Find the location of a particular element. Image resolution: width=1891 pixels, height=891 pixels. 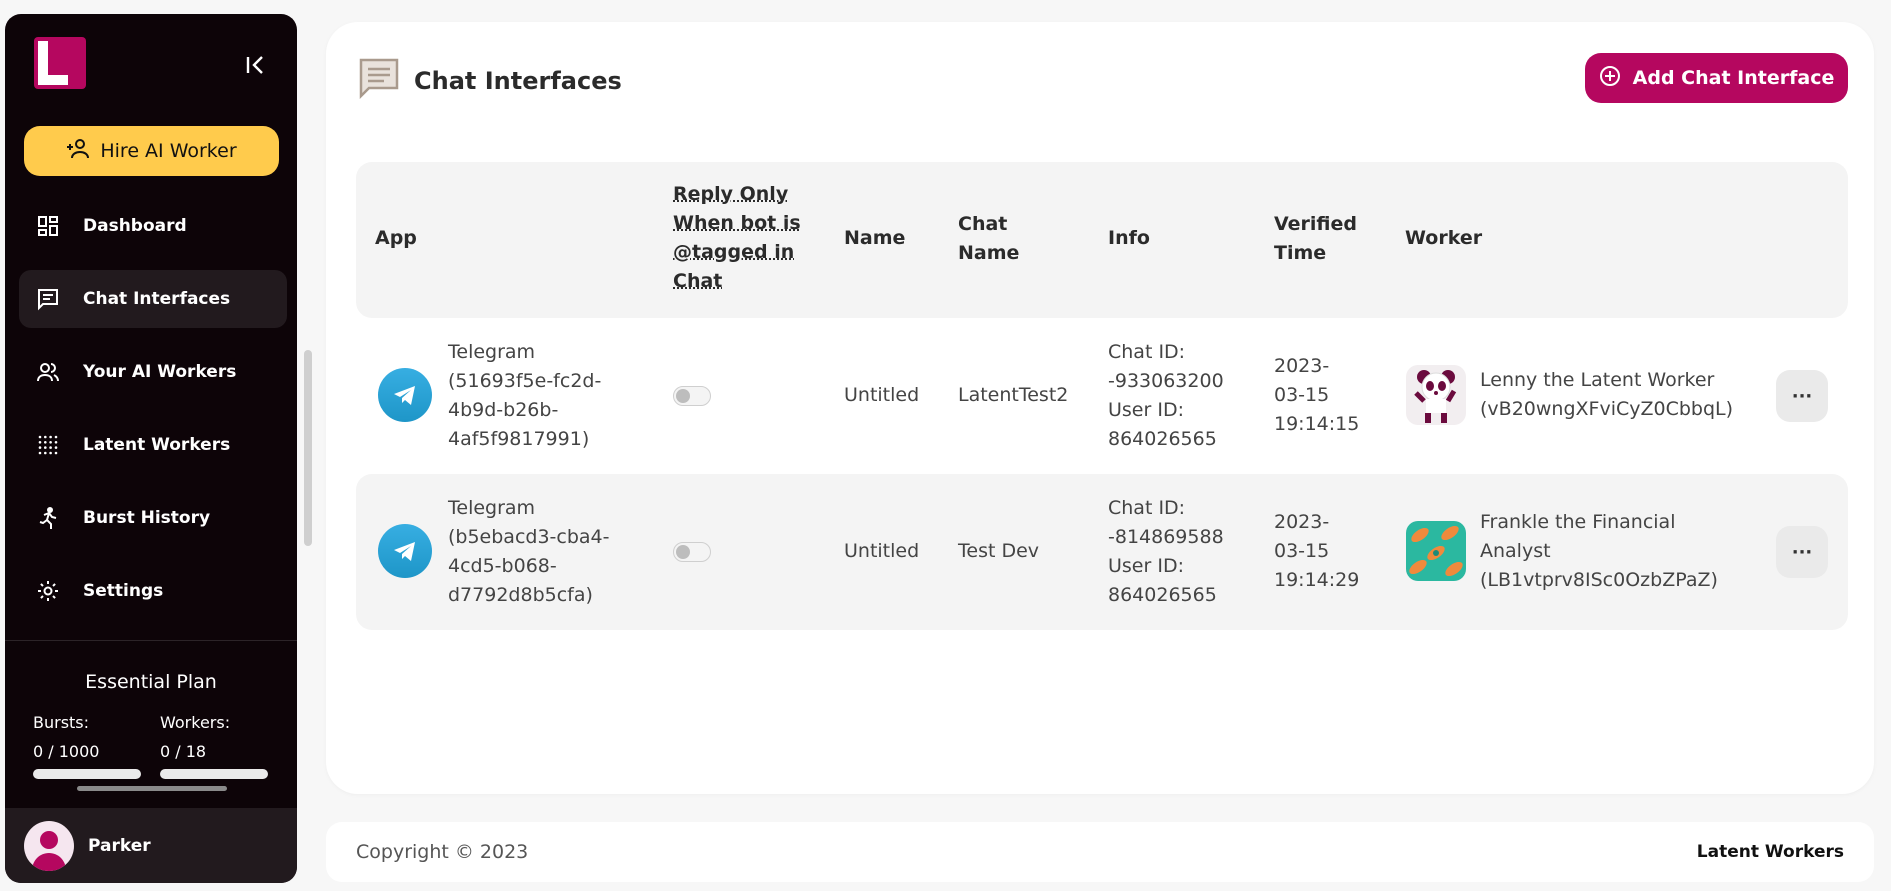

sidebar-item-dashboard: Dashboard is located at coordinates (153, 226).